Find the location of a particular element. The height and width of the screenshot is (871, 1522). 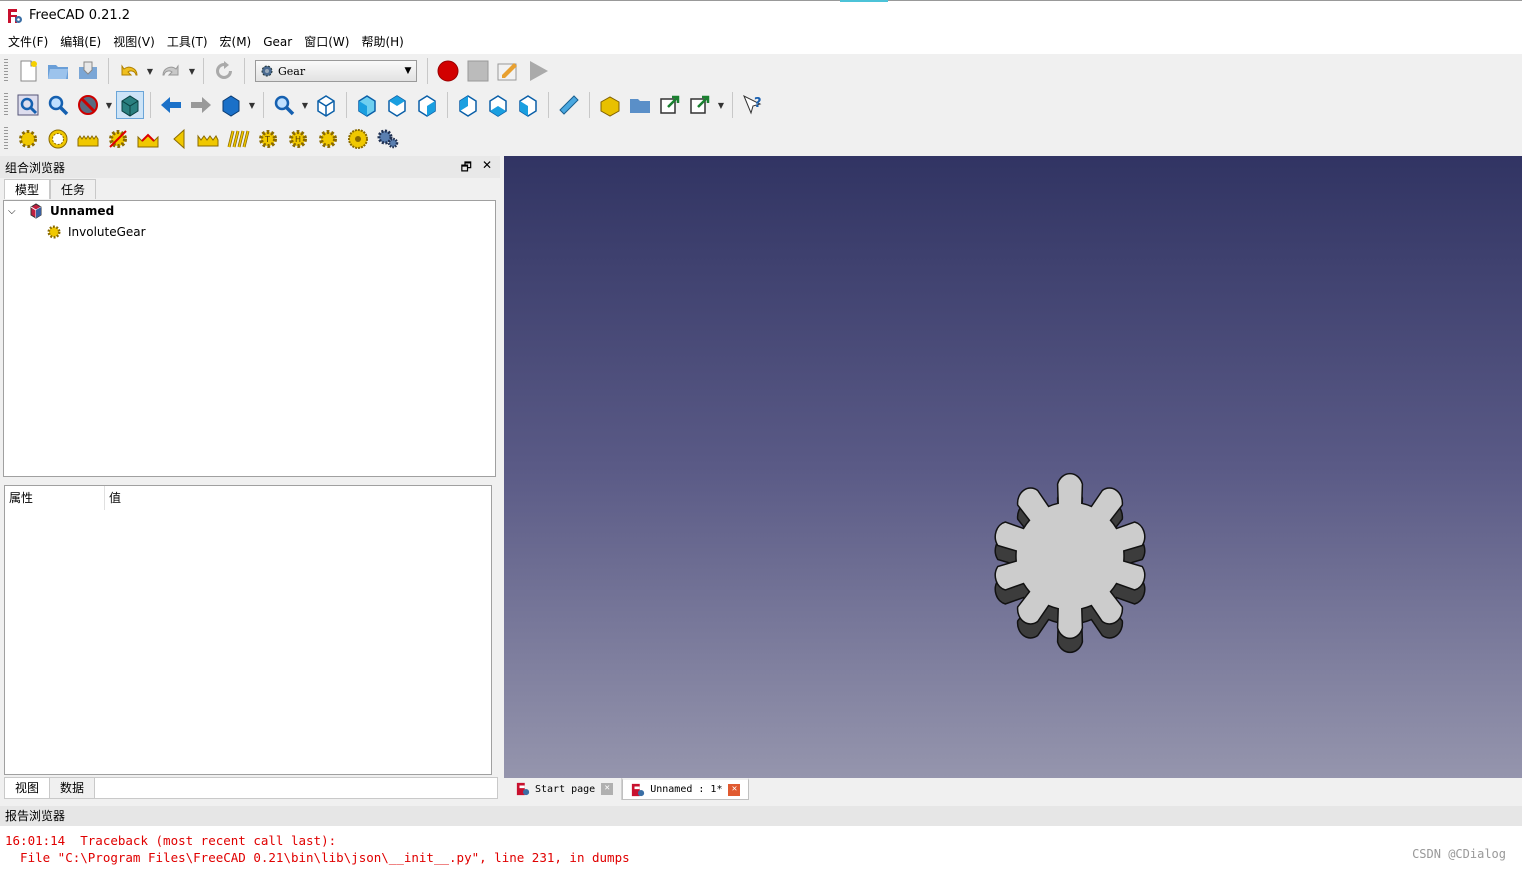

fit-all-icon is located at coordinates (28, 105).